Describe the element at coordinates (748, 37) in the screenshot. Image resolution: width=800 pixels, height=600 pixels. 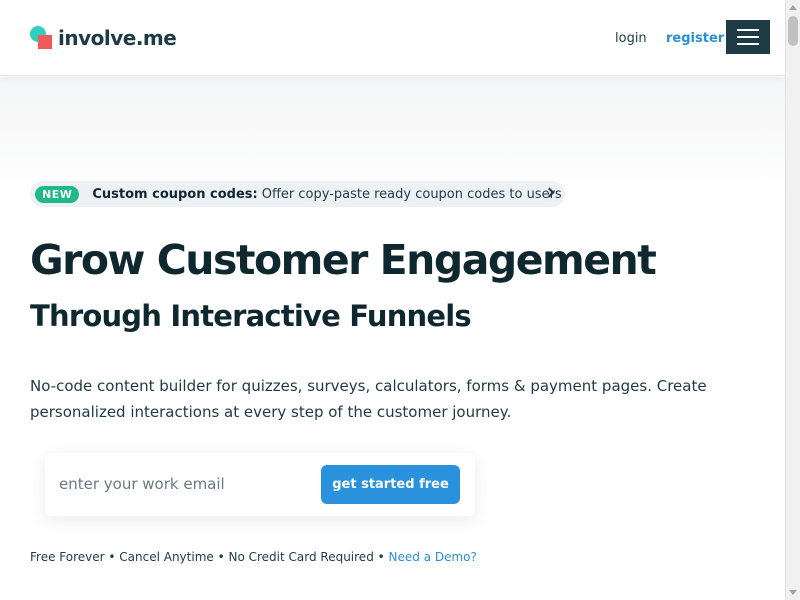
I see `hamburger-menu-icon` at that location.